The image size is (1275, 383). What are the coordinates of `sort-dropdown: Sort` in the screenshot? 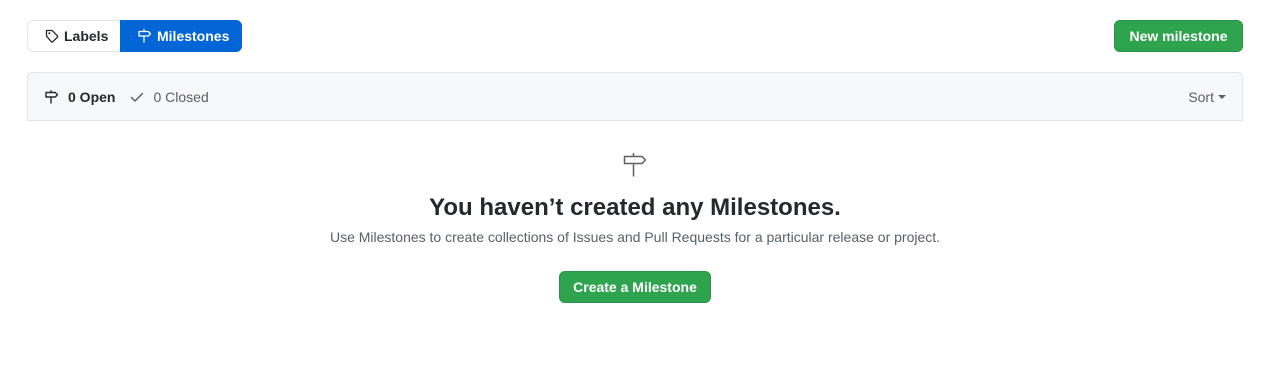 It's located at (1207, 96).